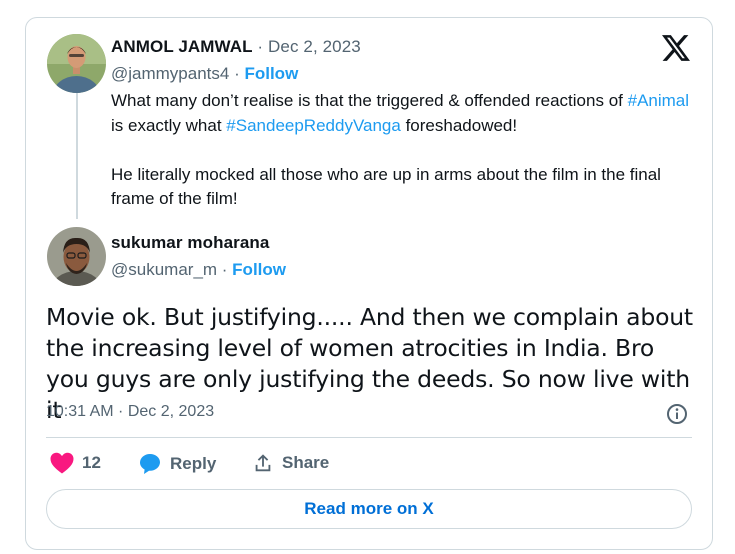  Describe the element at coordinates (91, 462) in the screenshot. I see `like-count: 12` at that location.